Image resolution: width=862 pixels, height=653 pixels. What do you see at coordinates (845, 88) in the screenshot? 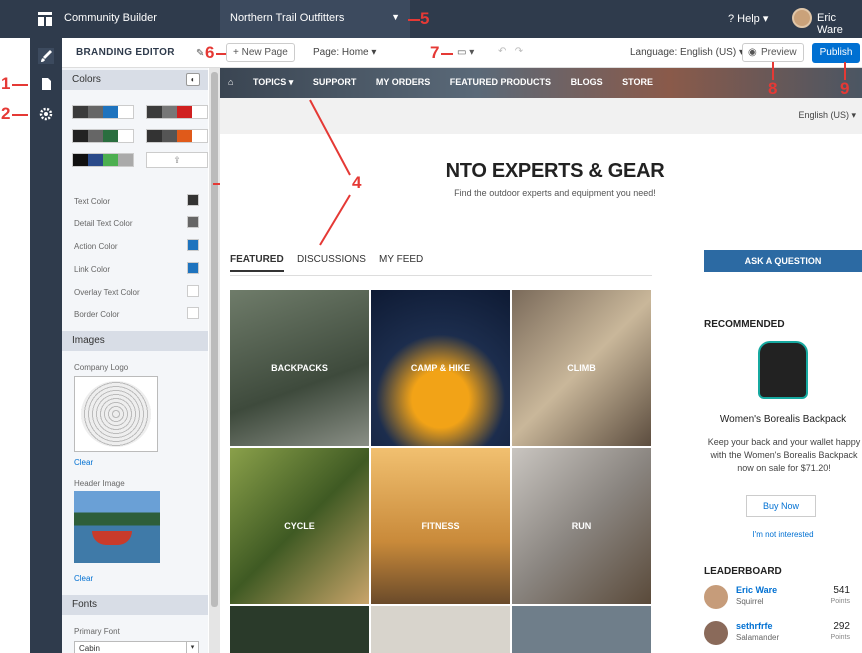
I see `callout-number: 9` at bounding box center [845, 88].